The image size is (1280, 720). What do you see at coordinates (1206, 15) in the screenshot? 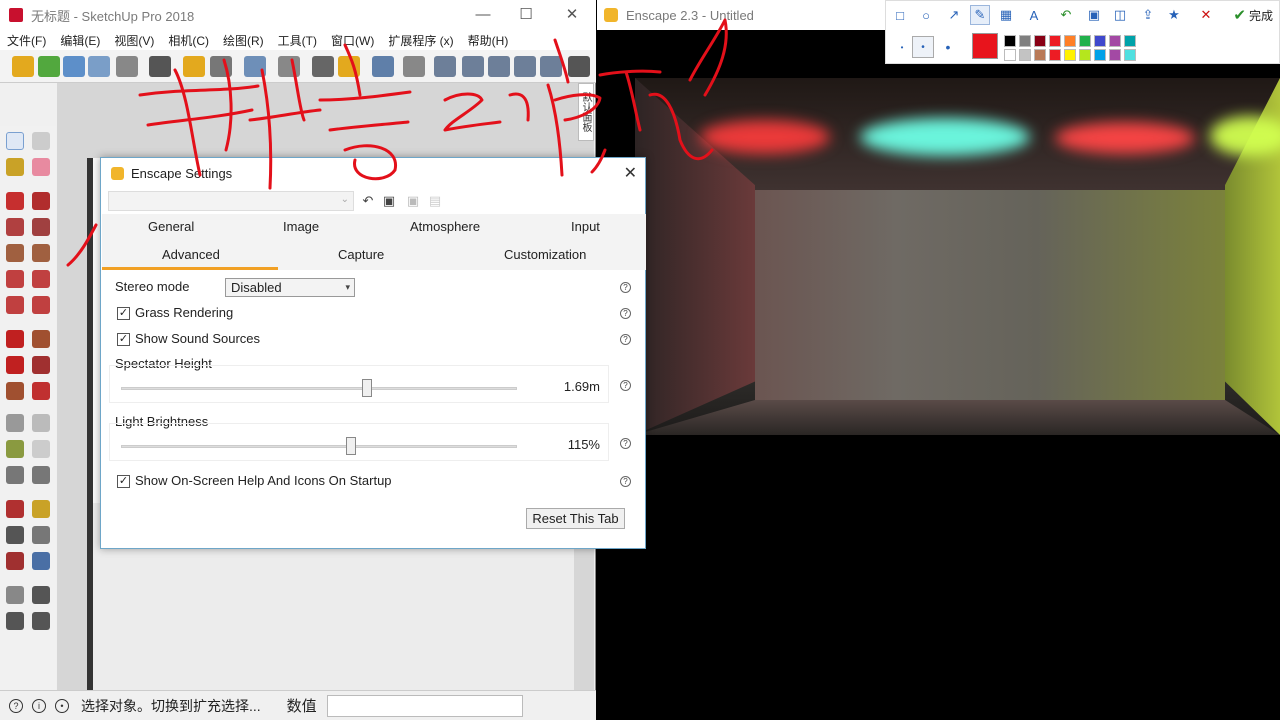
I see `cancel-icon: ✕` at bounding box center [1206, 15].